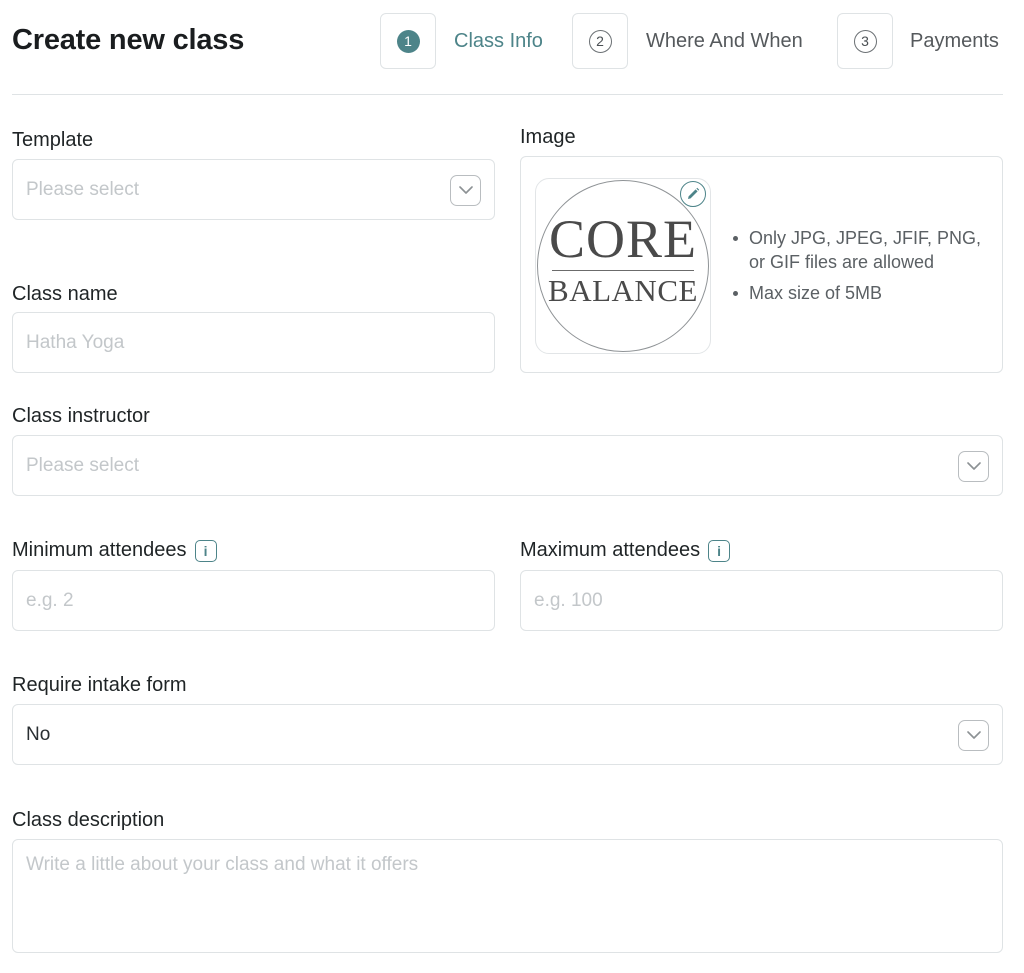 The height and width of the screenshot is (973, 1024). Describe the element at coordinates (548, 137) in the screenshot. I see `image-label: Image` at that location.